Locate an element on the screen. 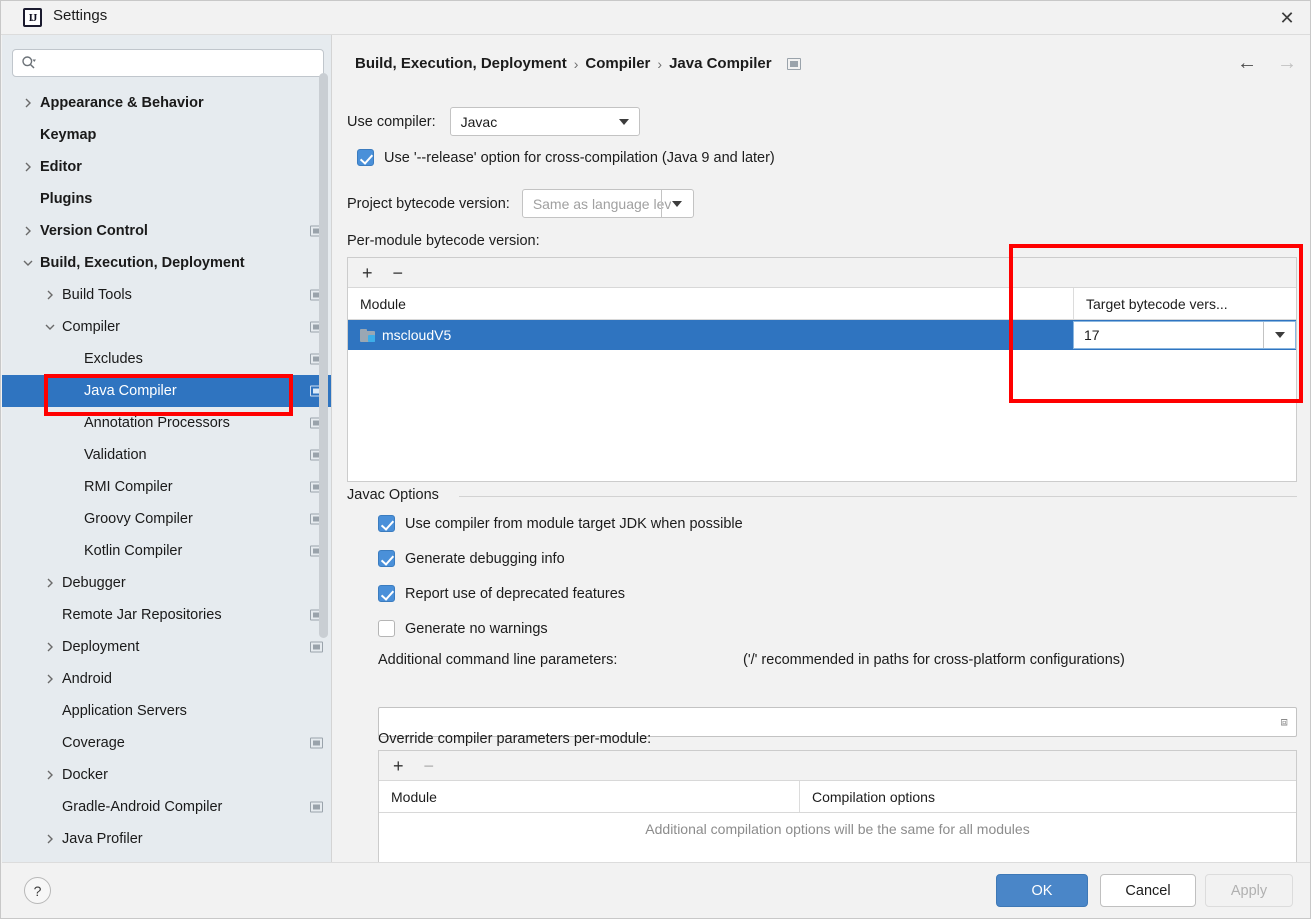 The width and height of the screenshot is (1311, 919). sidebar-item-label: Validation is located at coordinates (115, 455).